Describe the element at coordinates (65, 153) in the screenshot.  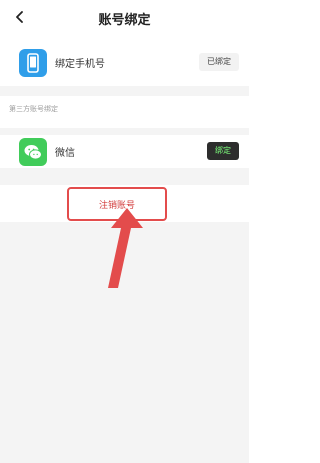
I see `wechat-label: 微信` at that location.